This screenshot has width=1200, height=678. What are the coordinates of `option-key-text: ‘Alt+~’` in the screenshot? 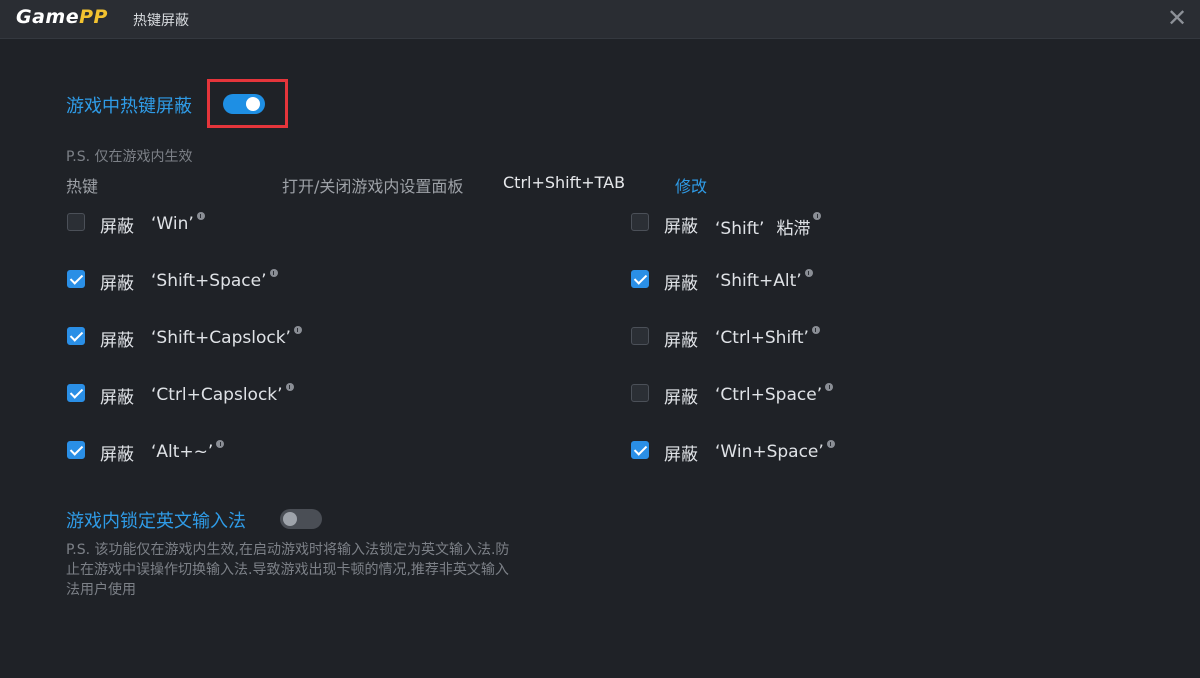 It's located at (182, 452).